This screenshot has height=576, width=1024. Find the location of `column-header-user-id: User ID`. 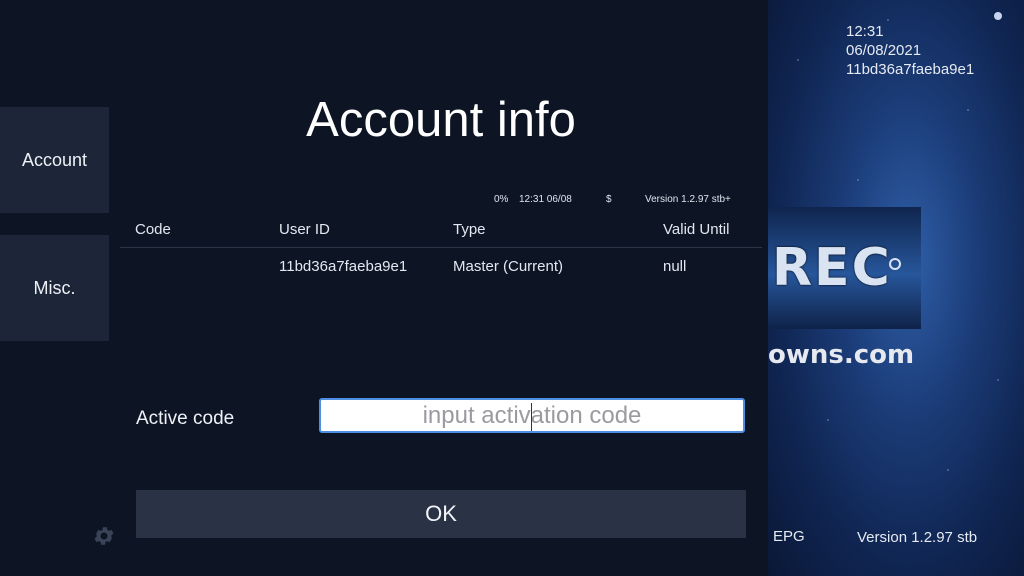

column-header-user-id: User ID is located at coordinates (304, 229).